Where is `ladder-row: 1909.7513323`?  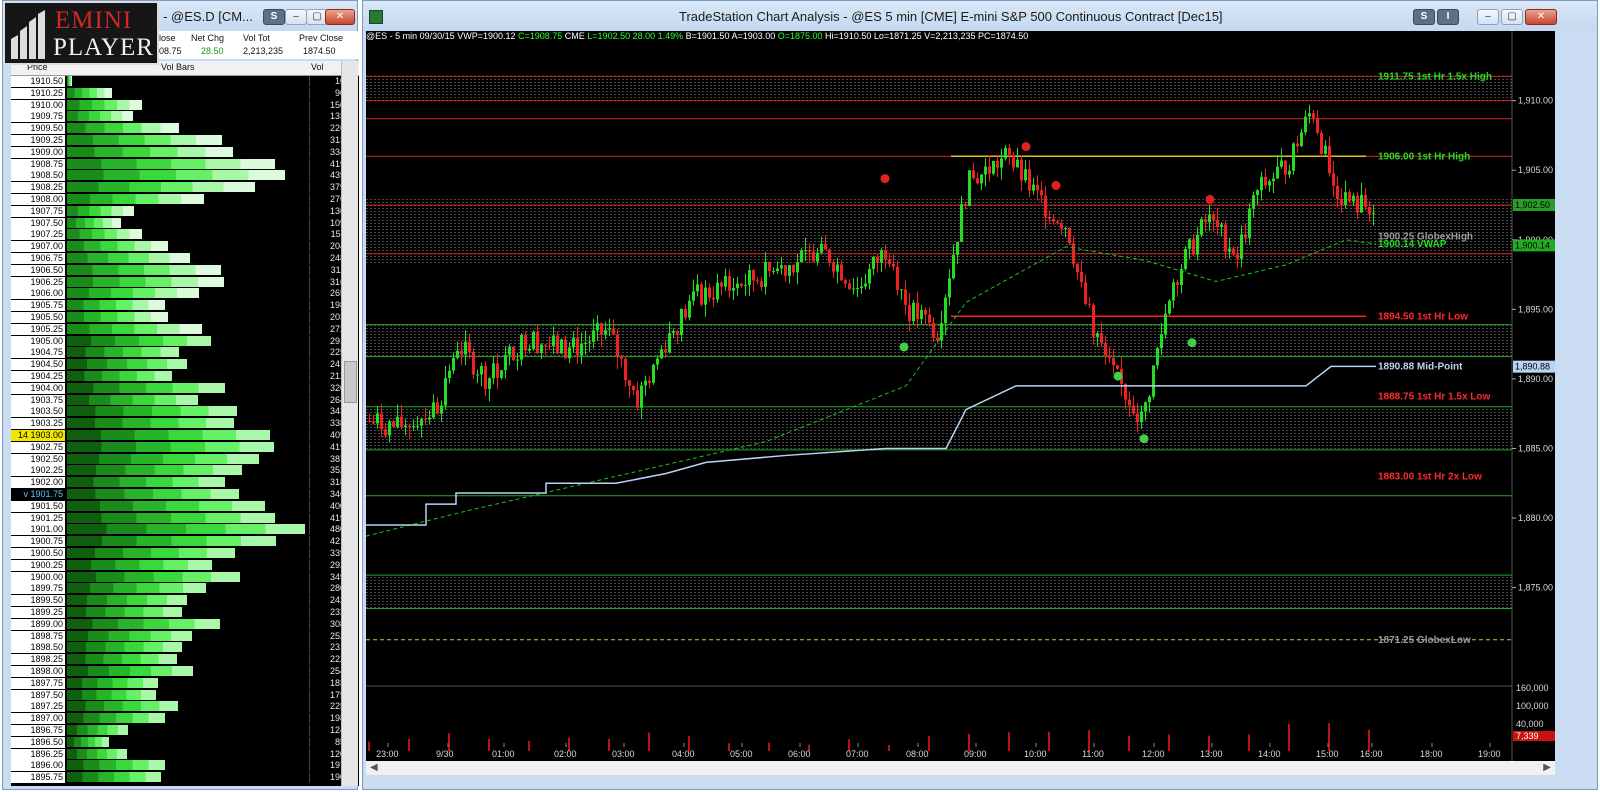
ladder-row: 1909.7513323 is located at coordinates (185, 117).